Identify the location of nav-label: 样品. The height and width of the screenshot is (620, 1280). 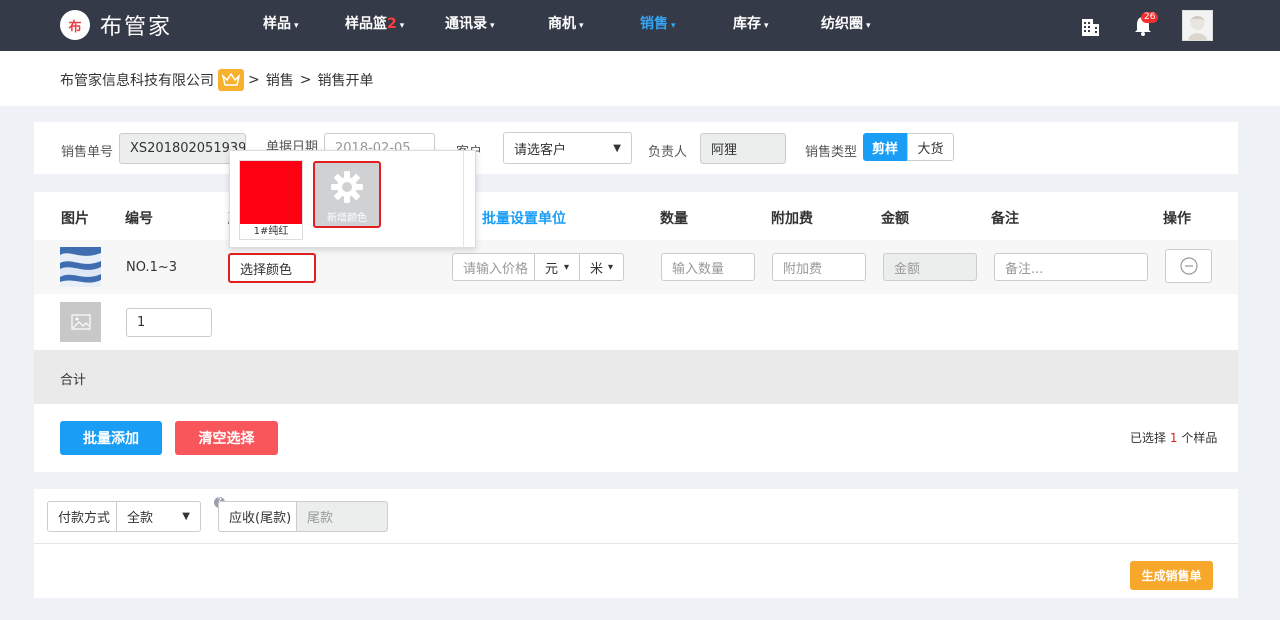
(277, 24).